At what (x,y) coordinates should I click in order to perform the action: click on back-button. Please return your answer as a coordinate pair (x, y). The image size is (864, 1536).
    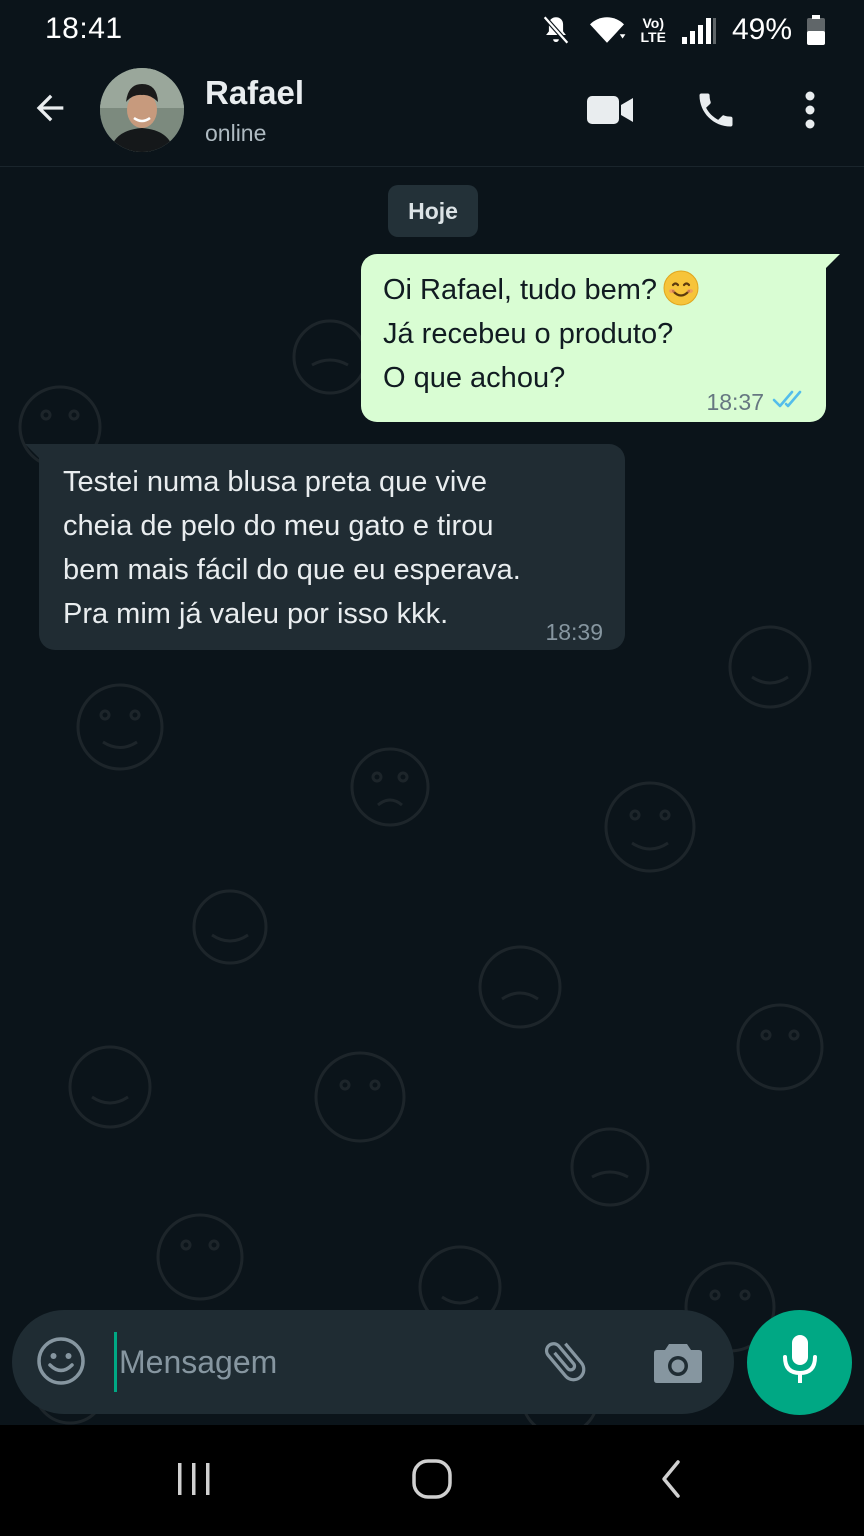
    Looking at the image, I should click on (50, 110).